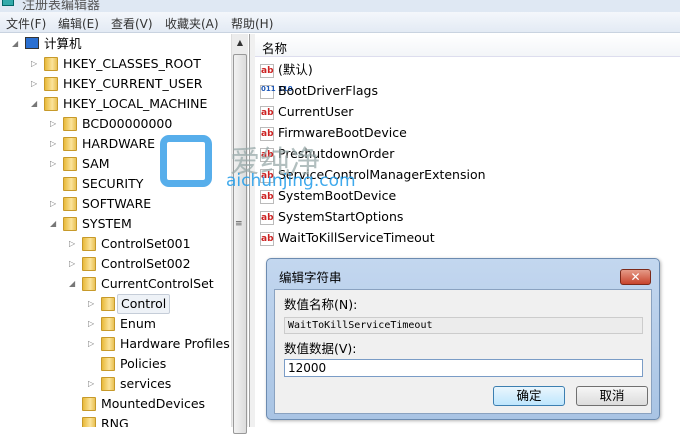 This screenshot has width=680, height=434. Describe the element at coordinates (119, 143) in the screenshot. I see `tree-node-label: HARDWARE` at that location.